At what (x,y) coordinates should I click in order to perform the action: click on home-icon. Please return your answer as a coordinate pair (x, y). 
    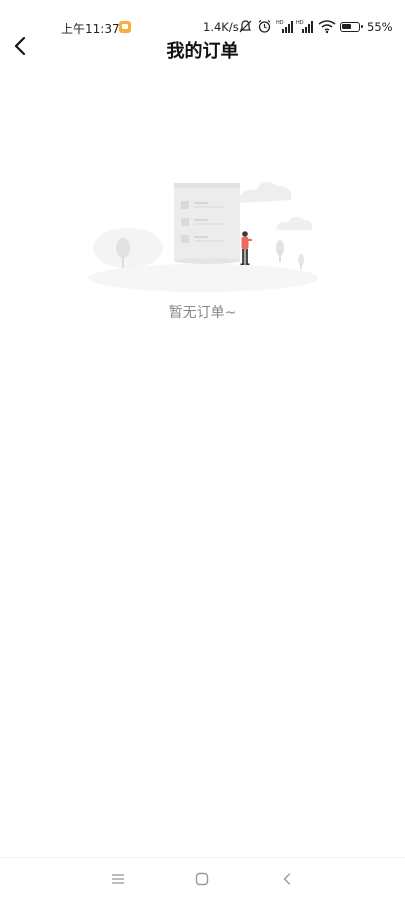
    Looking at the image, I should click on (202, 879).